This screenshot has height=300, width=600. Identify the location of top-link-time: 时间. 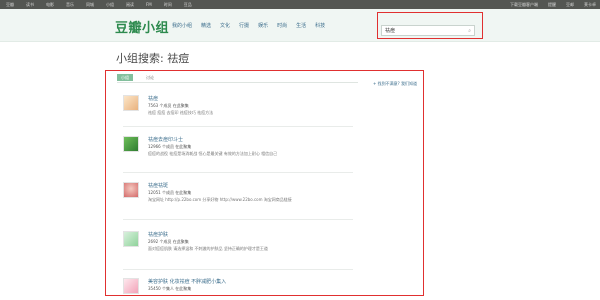
(168, 4).